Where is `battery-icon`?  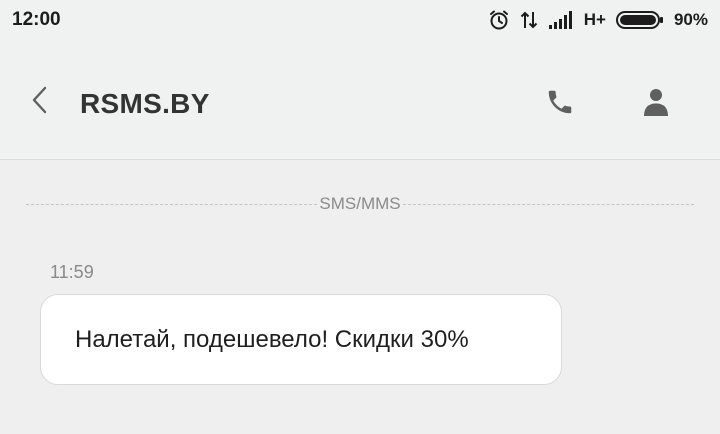 battery-icon is located at coordinates (639, 20).